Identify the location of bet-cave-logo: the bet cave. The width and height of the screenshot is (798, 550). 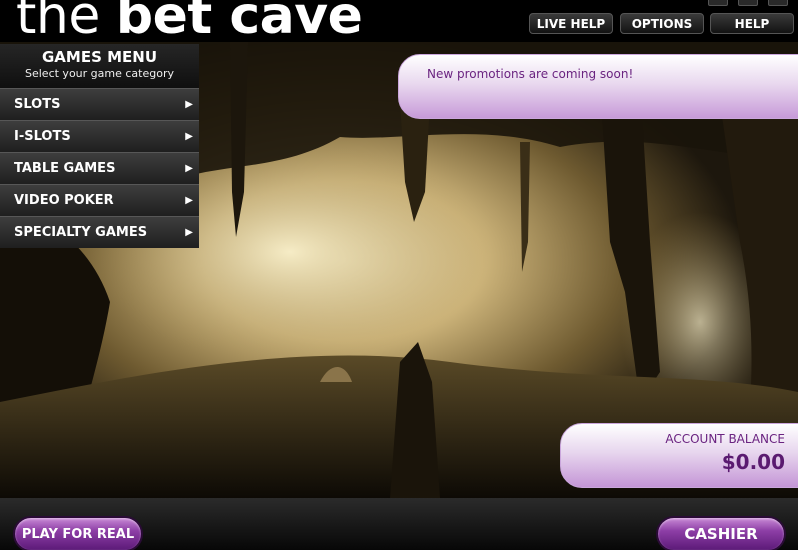
(189, 21).